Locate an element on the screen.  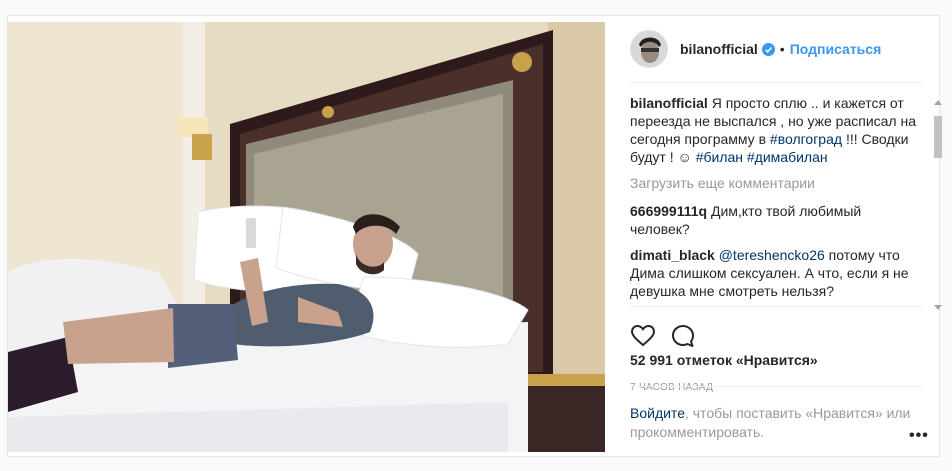
login-link: Войдите is located at coordinates (657, 413).